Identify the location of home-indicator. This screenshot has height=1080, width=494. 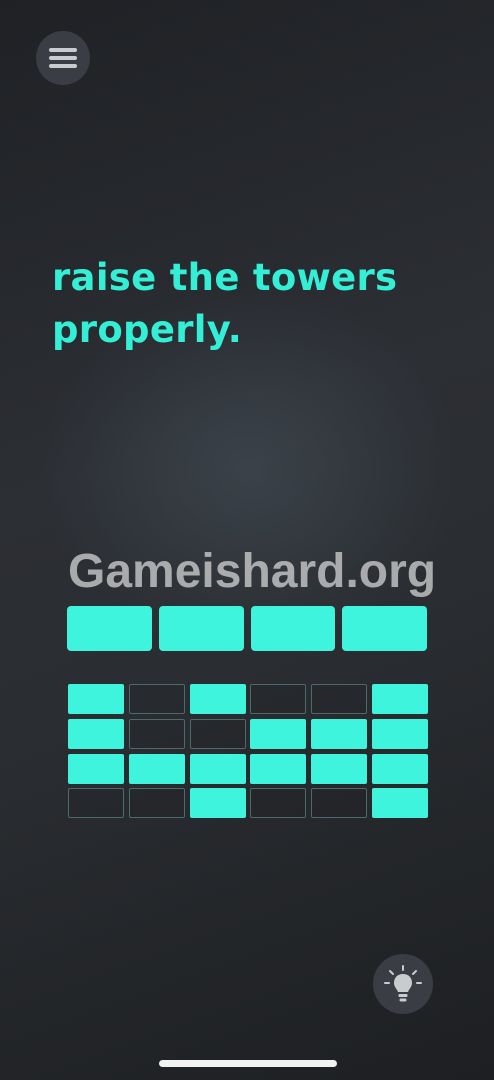
(248, 1063).